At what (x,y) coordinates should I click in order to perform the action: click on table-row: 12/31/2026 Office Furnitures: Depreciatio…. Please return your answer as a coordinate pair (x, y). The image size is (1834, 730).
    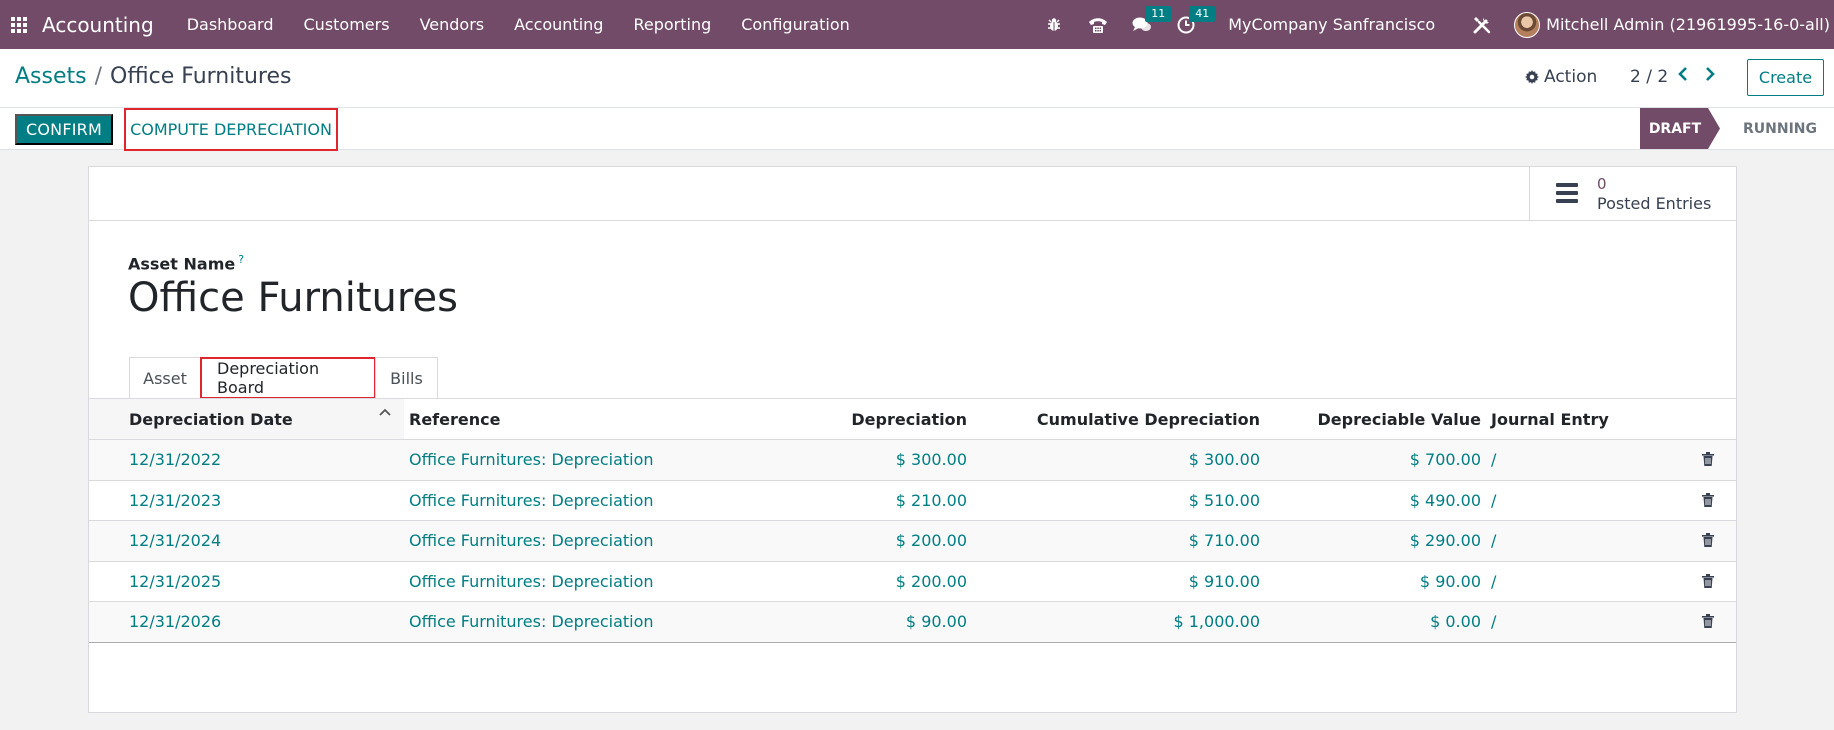
    Looking at the image, I should click on (912, 622).